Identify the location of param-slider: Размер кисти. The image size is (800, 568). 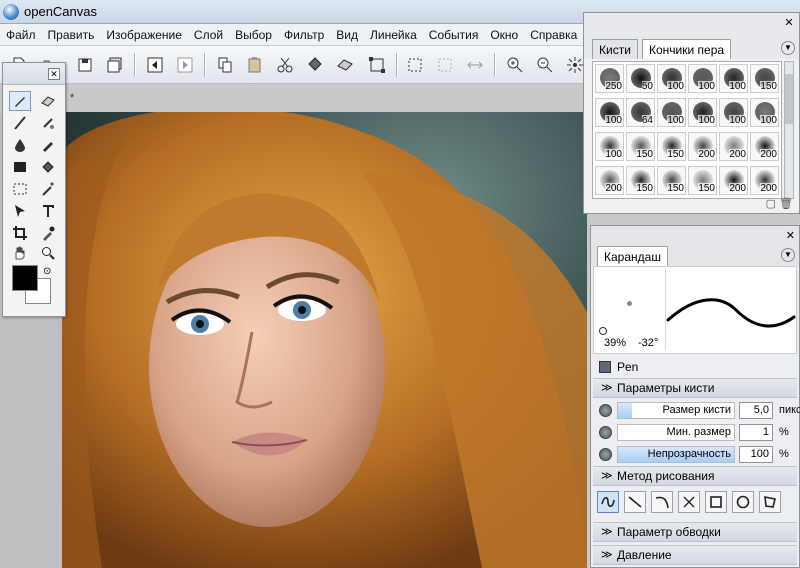
(676, 410).